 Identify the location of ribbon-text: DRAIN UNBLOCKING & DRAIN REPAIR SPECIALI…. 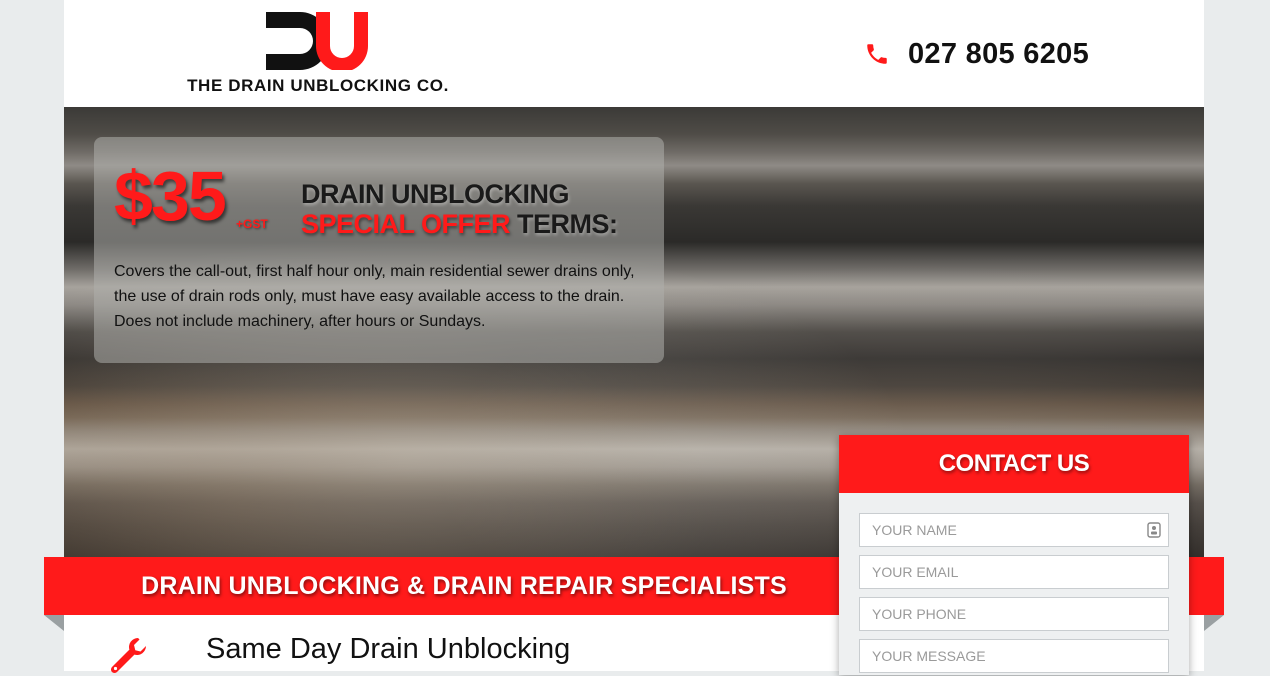
(464, 586).